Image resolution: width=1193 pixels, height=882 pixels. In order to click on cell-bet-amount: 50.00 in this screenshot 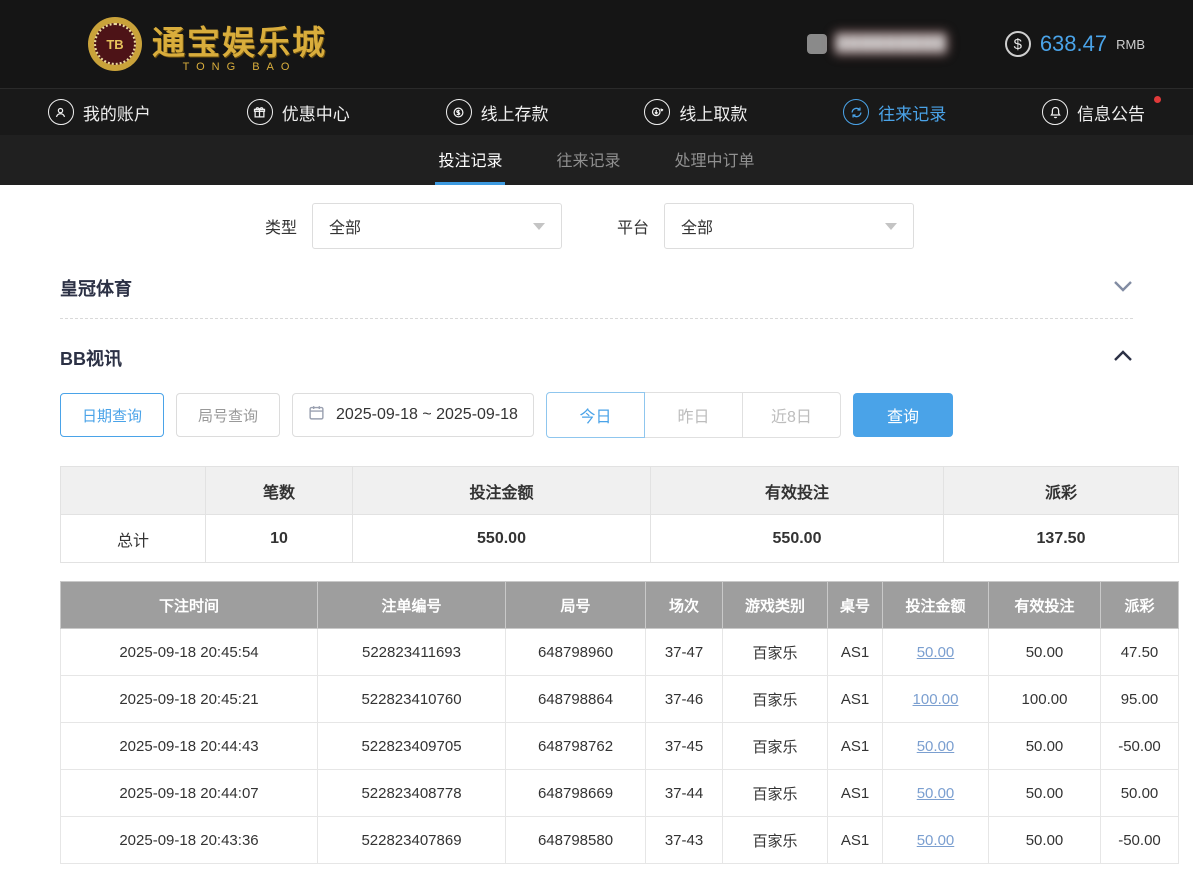, I will do `click(935, 746)`.